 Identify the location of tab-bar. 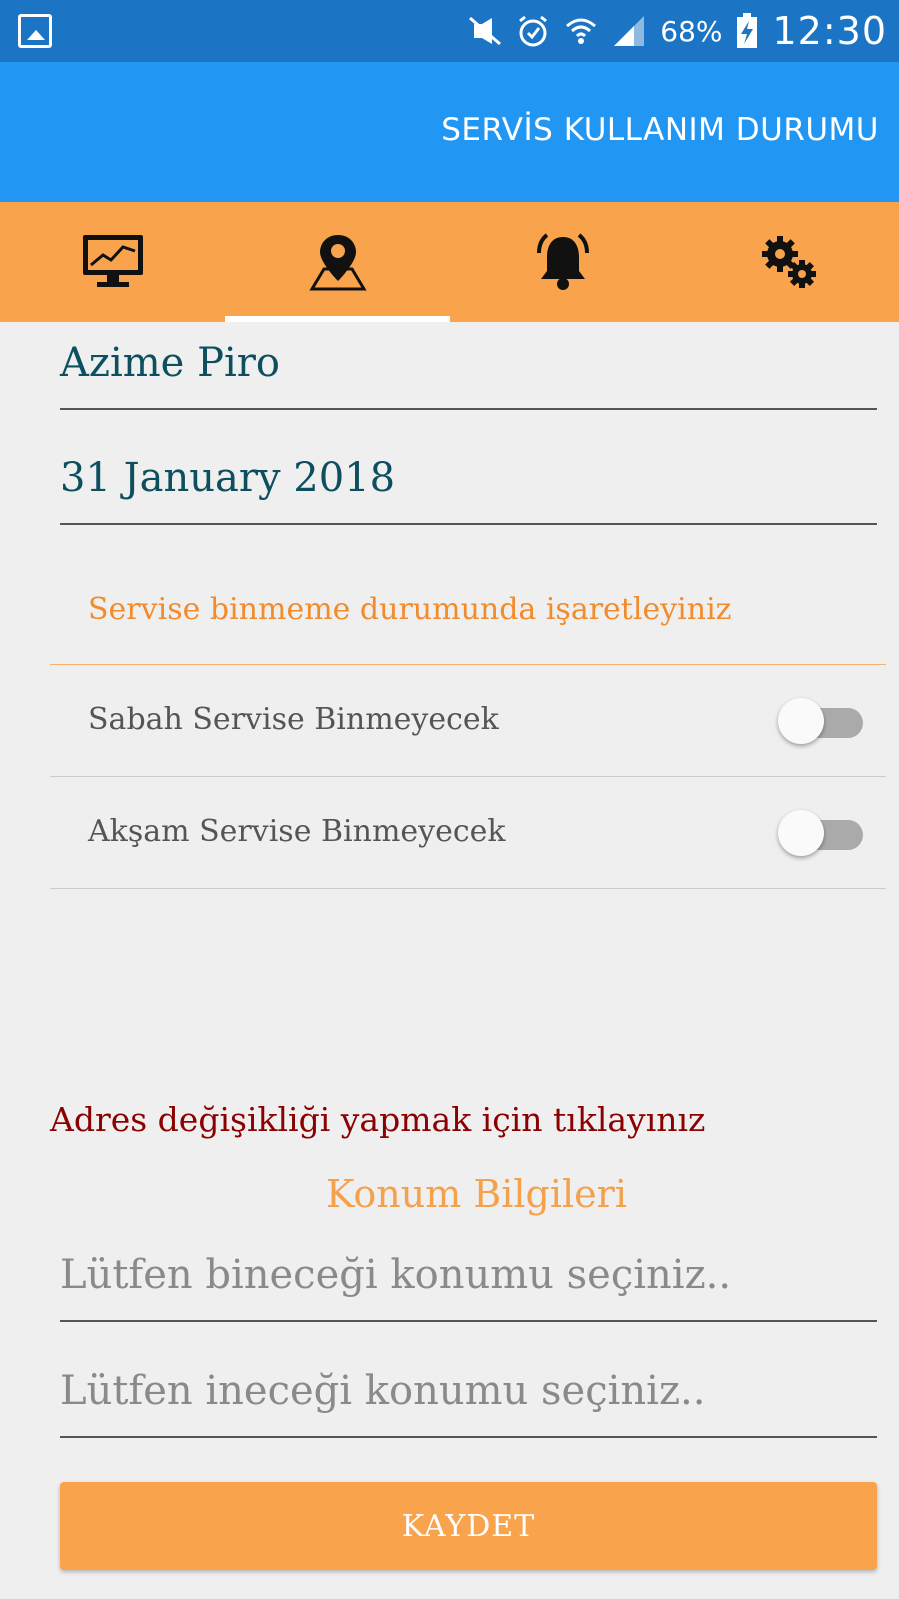
(449, 262).